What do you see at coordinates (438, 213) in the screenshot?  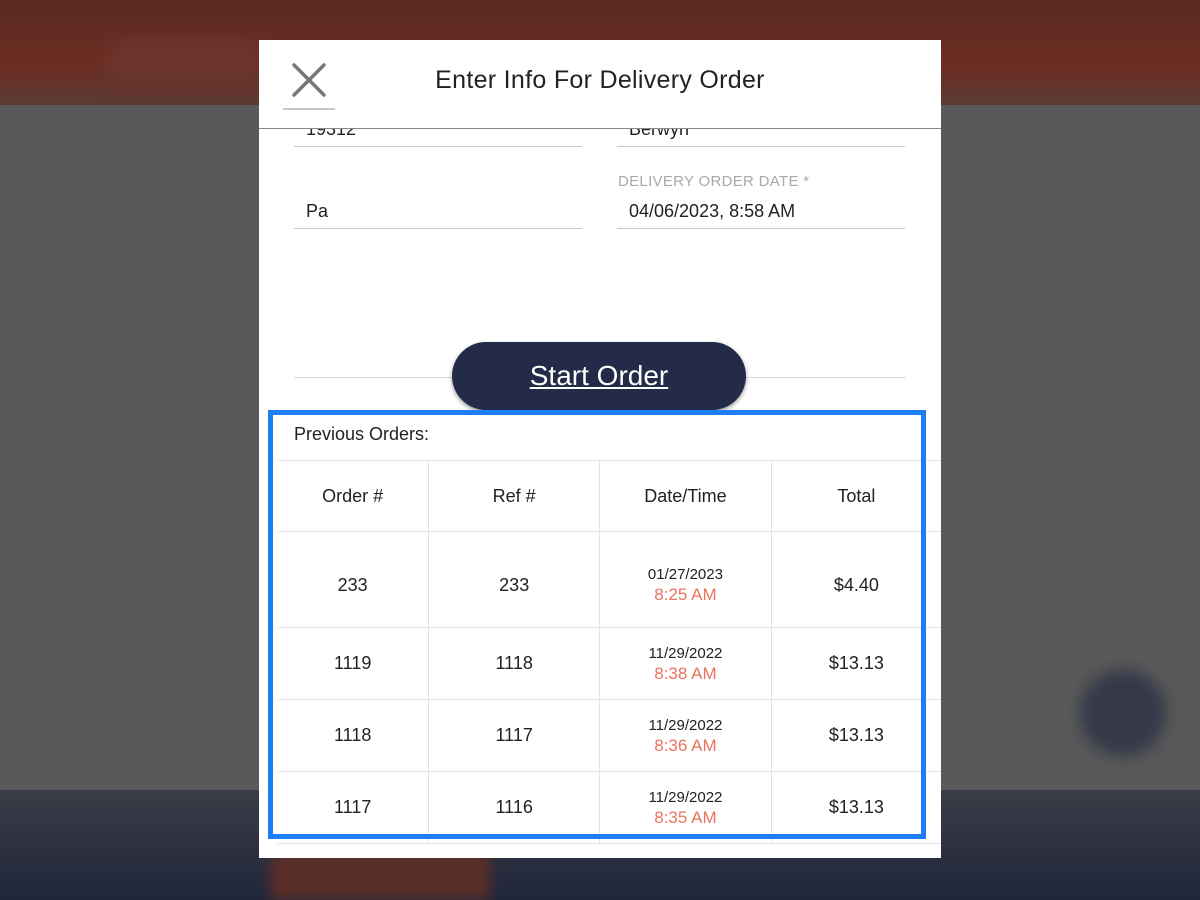 I see `state-field: Pa` at bounding box center [438, 213].